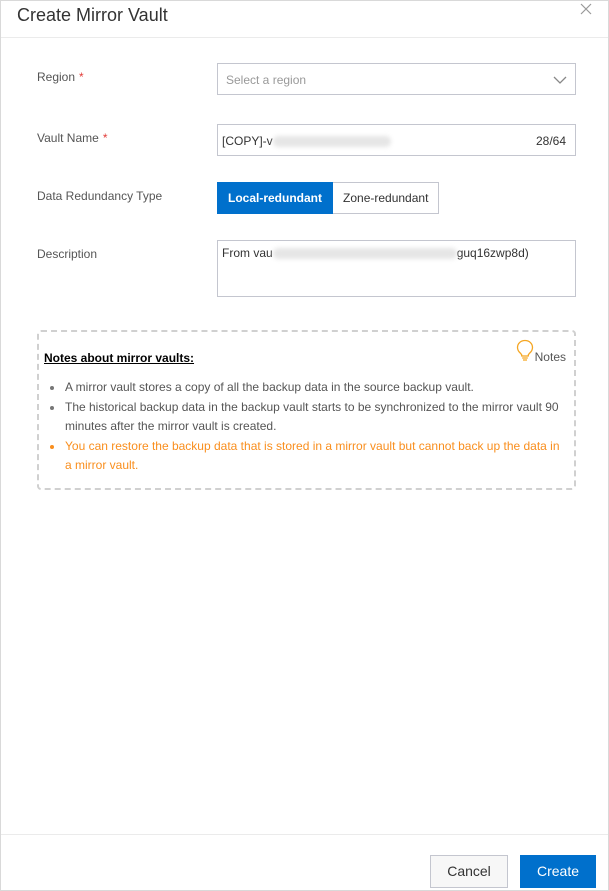 The width and height of the screenshot is (609, 891). What do you see at coordinates (68, 138) in the screenshot?
I see `vault-name-label-text: Vault Name` at bounding box center [68, 138].